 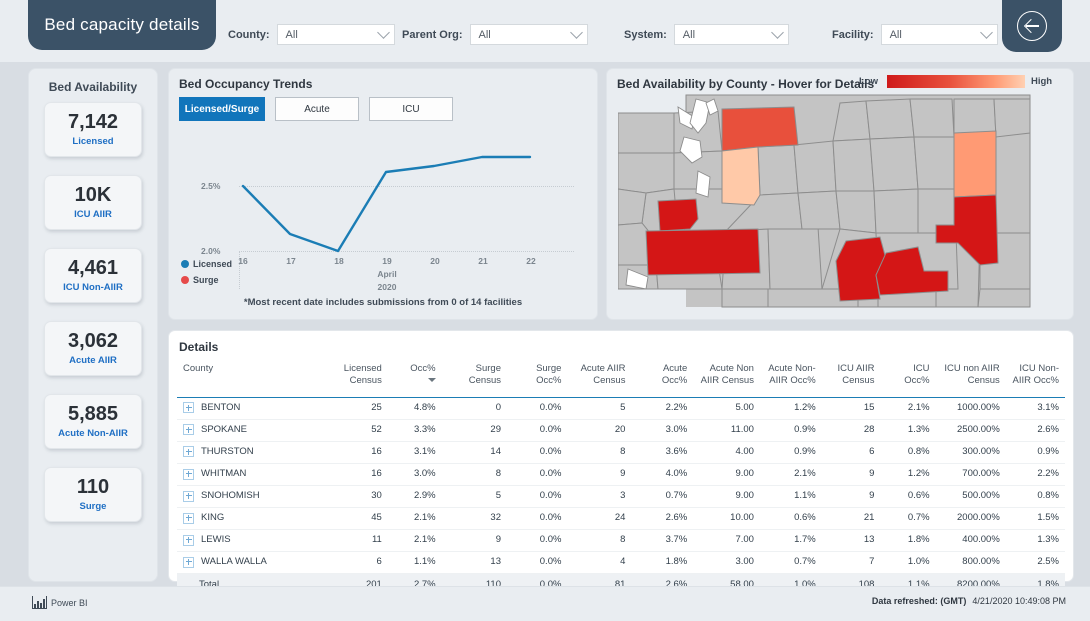 What do you see at coordinates (970, 430) in the screenshot?
I see `cell-icu-non-aiir-census: 2500.00%` at bounding box center [970, 430].